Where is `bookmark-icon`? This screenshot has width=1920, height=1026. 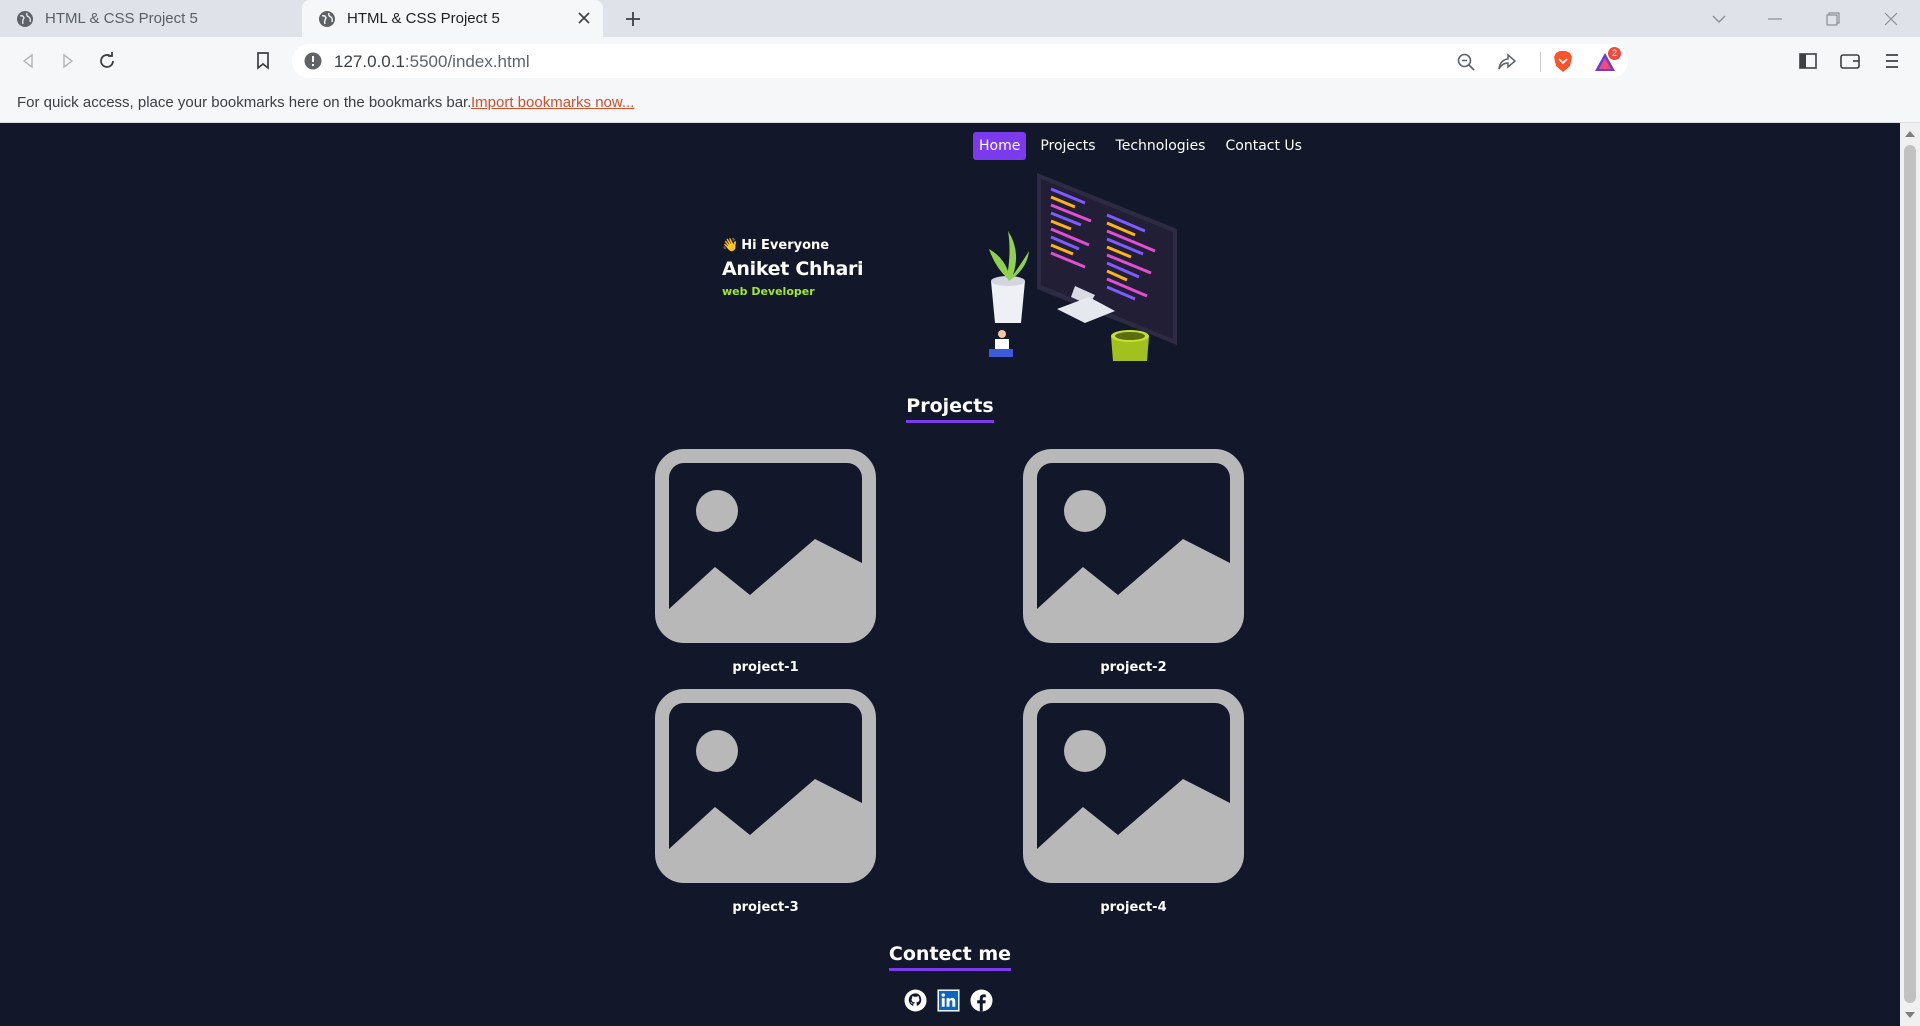 bookmark-icon is located at coordinates (263, 61).